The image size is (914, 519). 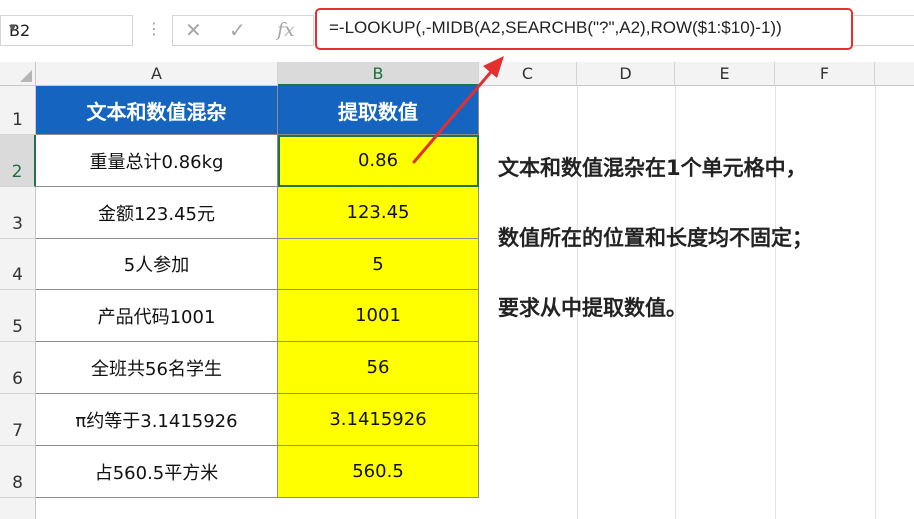 I want to click on row-header-4: 4, so click(x=18, y=264).